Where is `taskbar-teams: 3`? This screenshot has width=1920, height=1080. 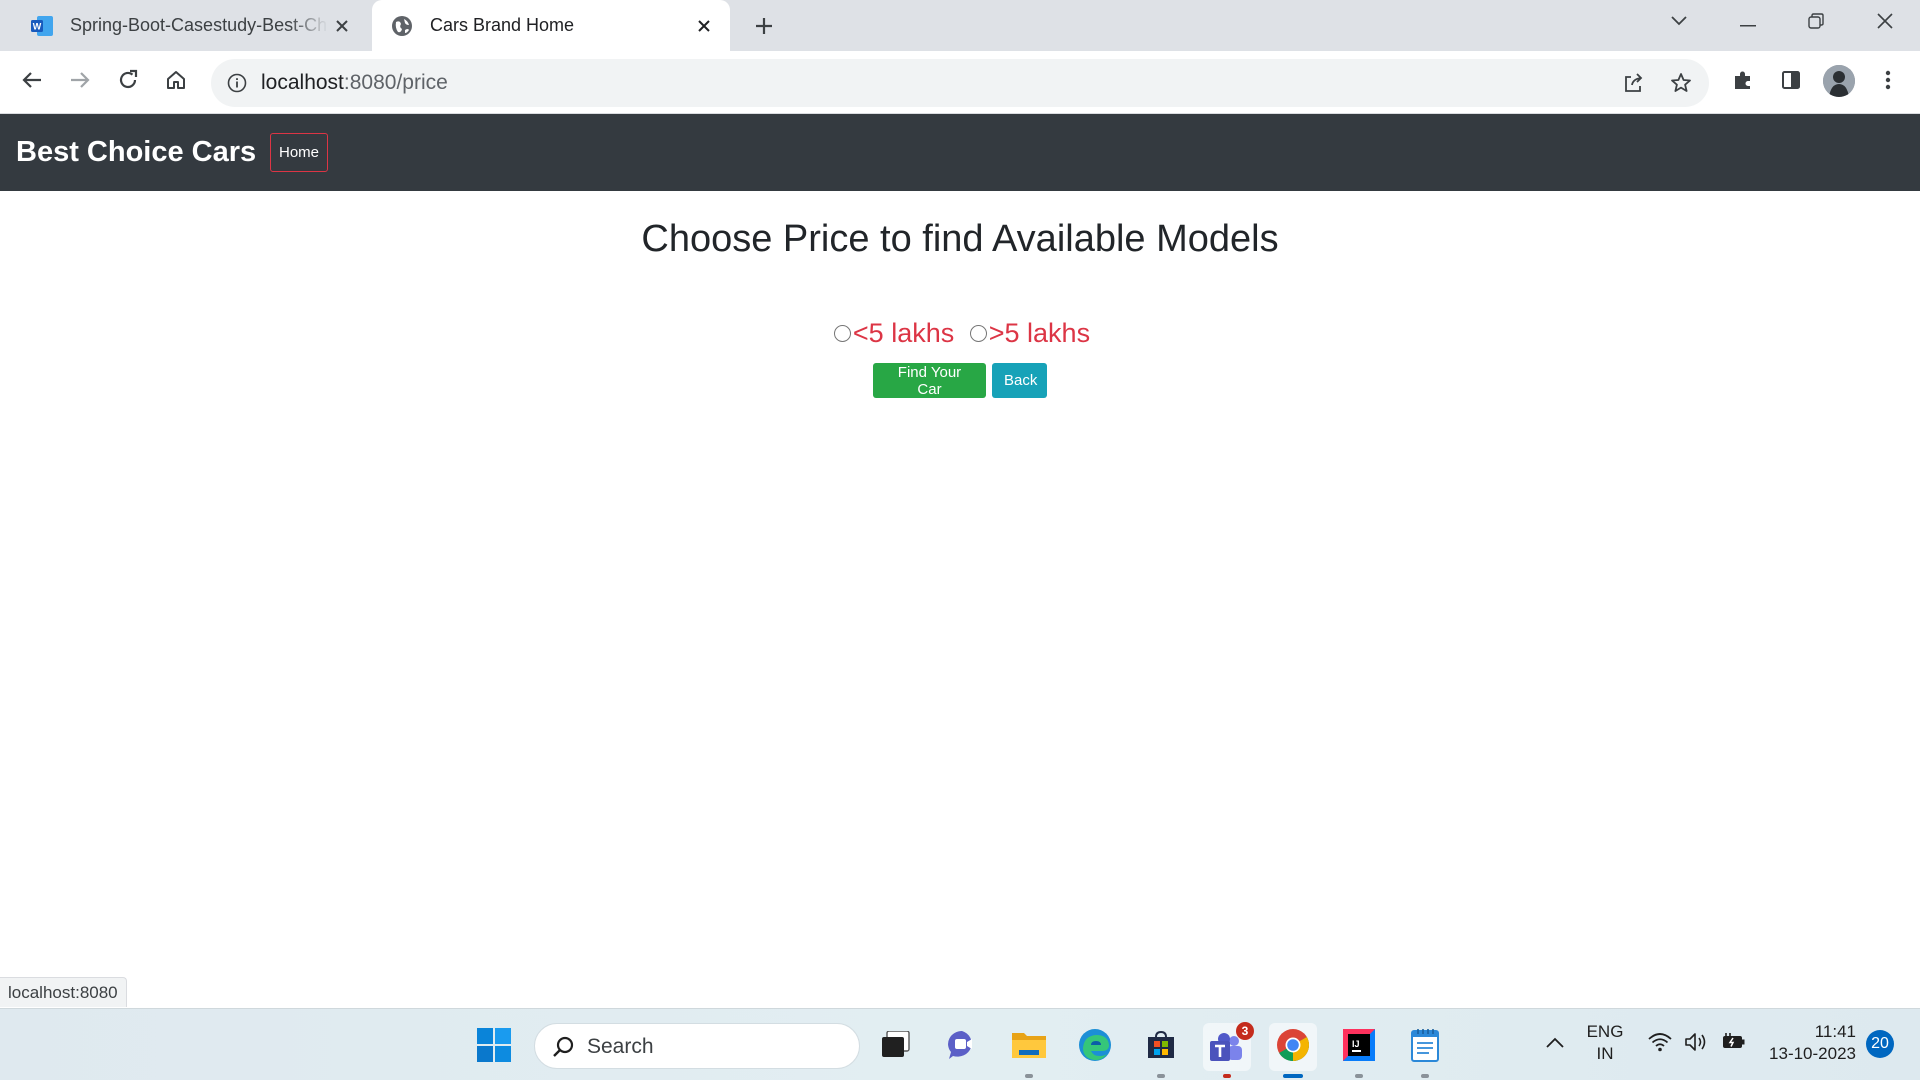
taskbar-teams: 3 is located at coordinates (1228, 1050).